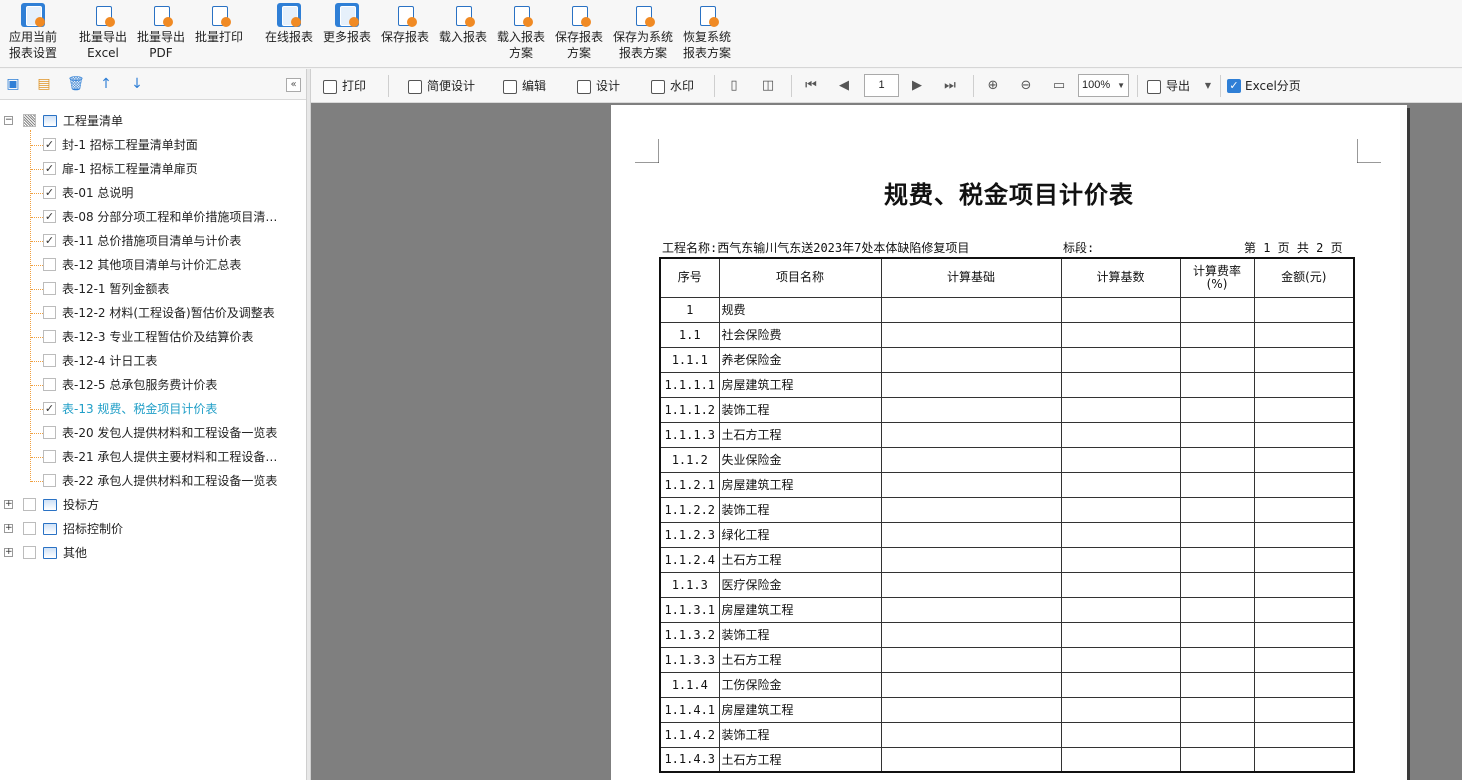  I want to click on tree-node-bidder: + 投标方, so click(153, 505).